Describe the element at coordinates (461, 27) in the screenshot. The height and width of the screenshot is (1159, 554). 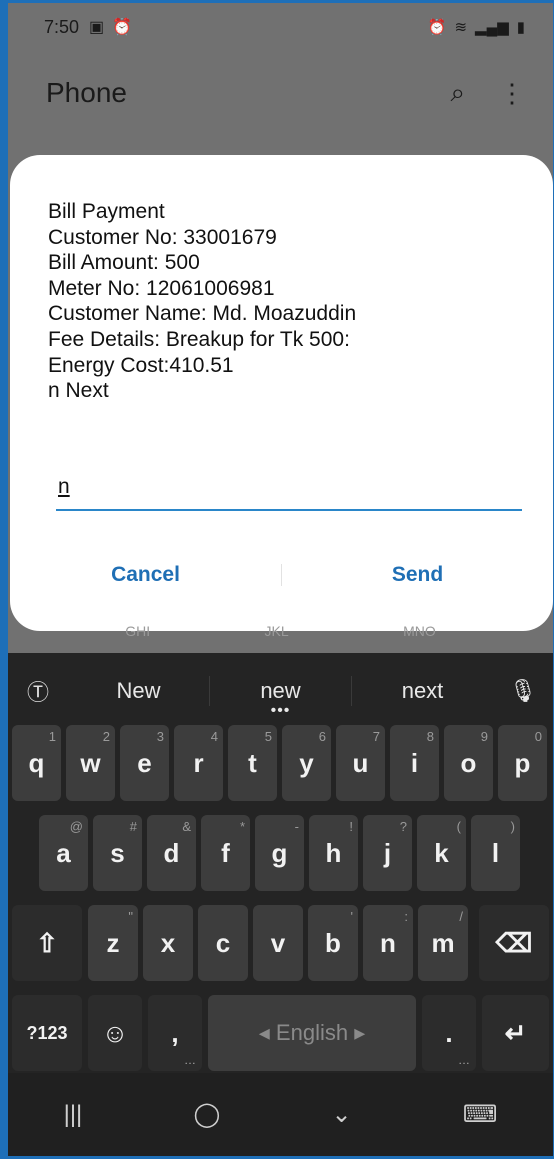
I see `wifi-icon: ≋` at that location.